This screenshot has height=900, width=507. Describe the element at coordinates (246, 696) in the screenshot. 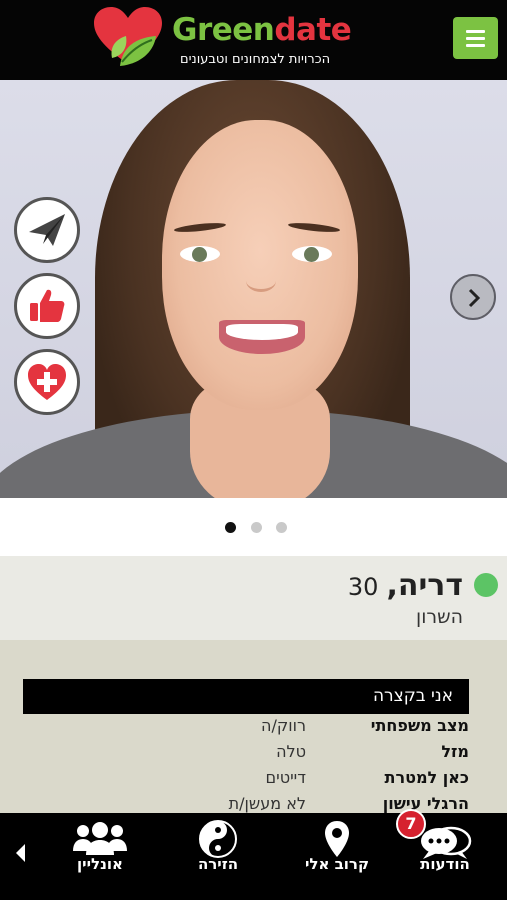

I see `about-heading: אני בקצרה` at that location.